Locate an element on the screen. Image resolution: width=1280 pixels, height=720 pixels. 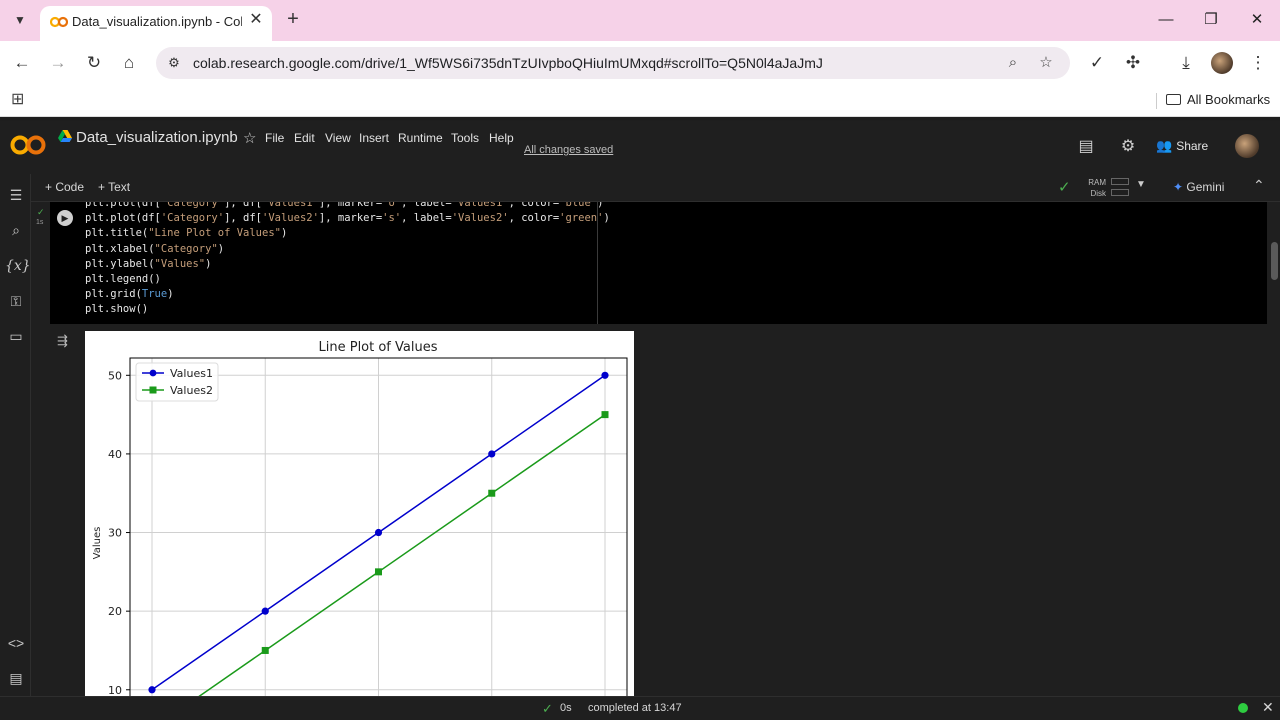
notebook-toolbar: + Code + Text ✓ RAM Disk ▼ ✦ Gemini ⌃ is located at coordinates (655, 188).